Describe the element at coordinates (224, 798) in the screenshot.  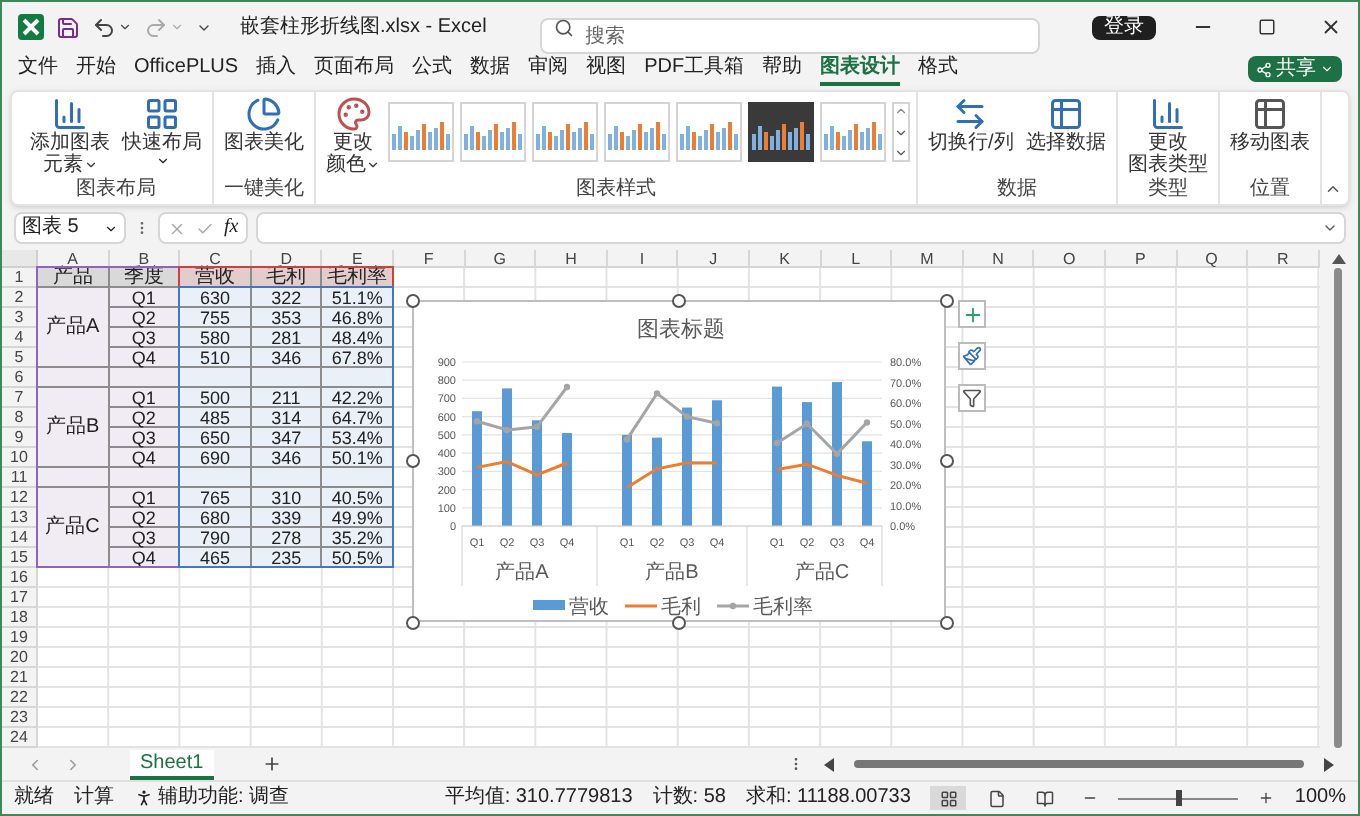
I see `accessibility-status: 辅助功能: 调查` at that location.